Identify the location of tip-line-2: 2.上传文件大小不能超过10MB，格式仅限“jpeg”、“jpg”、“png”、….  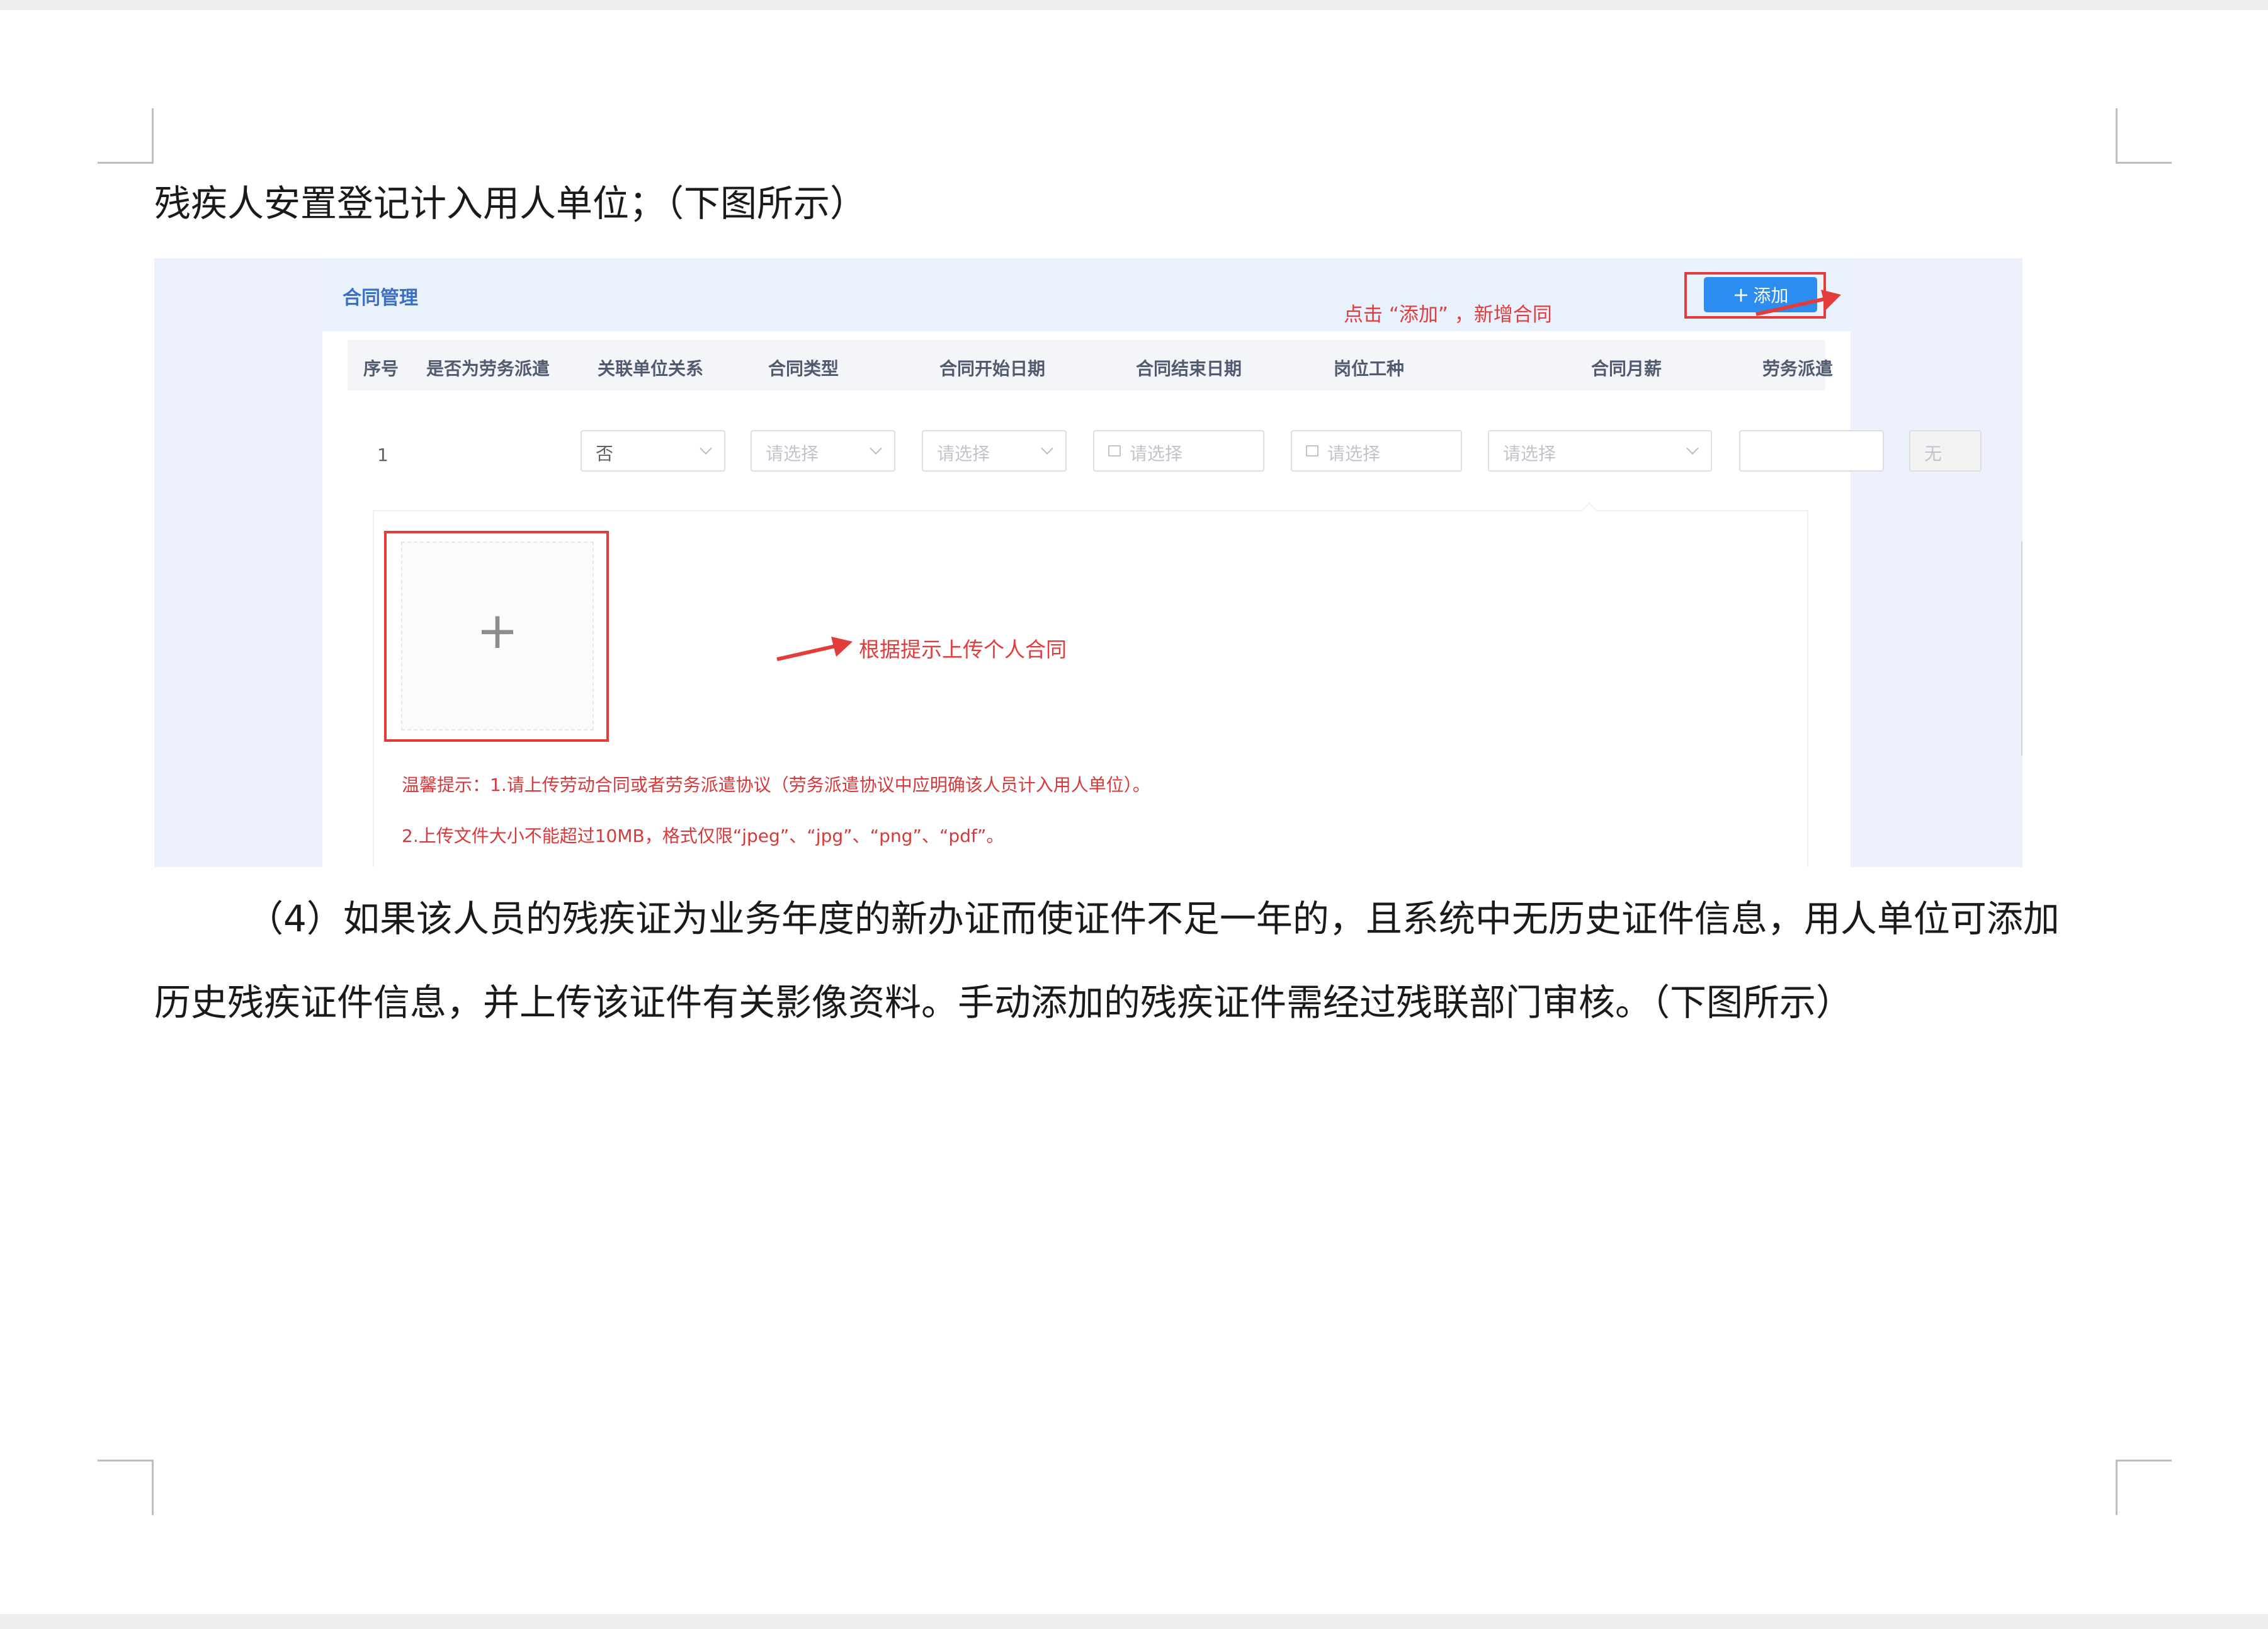
(703, 836).